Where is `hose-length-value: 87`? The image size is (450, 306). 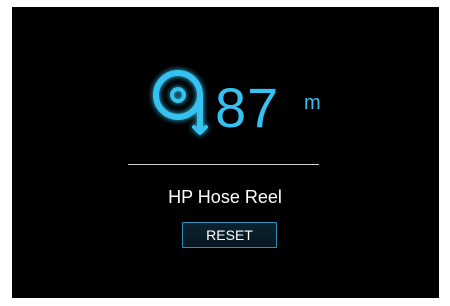 hose-length-value: 87 is located at coordinates (247, 107).